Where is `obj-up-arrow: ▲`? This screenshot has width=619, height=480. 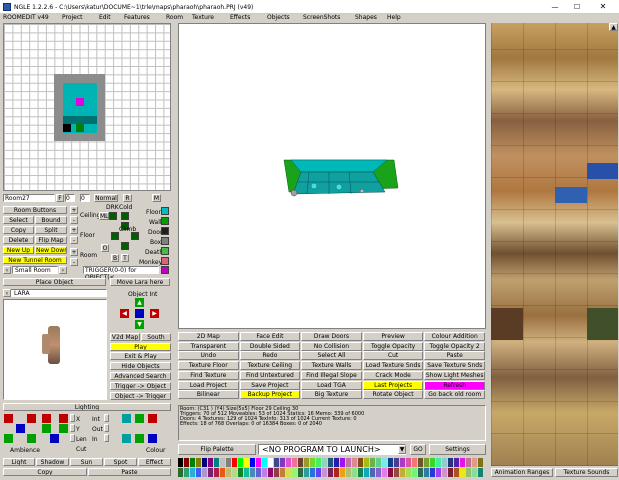 obj-up-arrow: ▲ is located at coordinates (139, 302).